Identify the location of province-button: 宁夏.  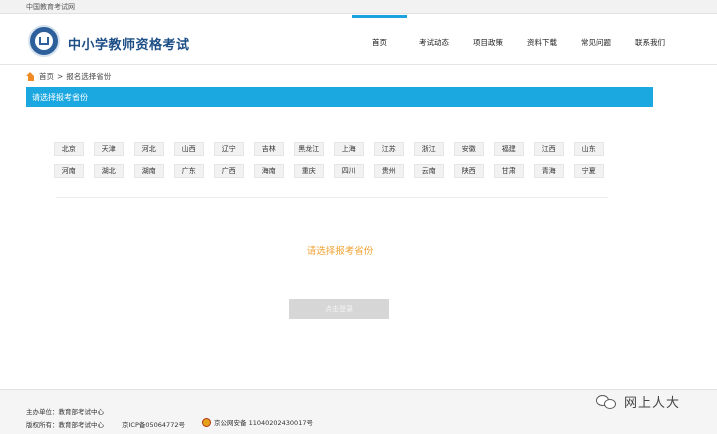
(589, 171).